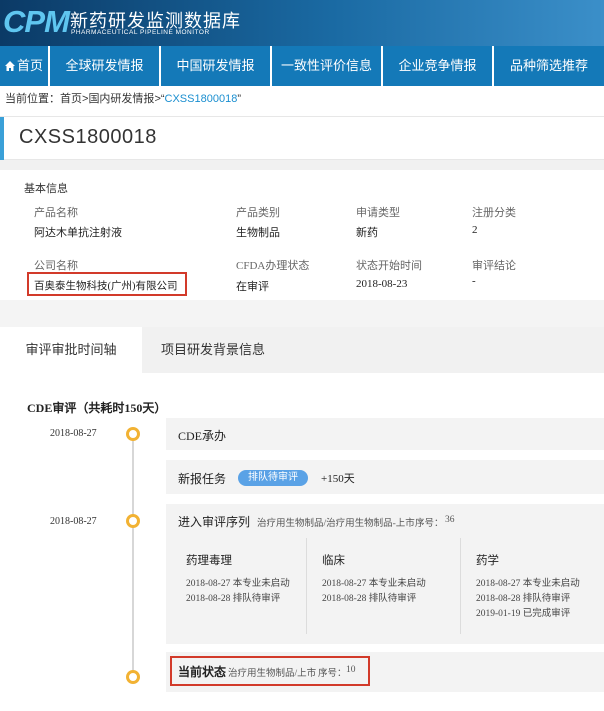 This screenshot has height=711, width=604. What do you see at coordinates (88, 137) in the screenshot?
I see `page-title: CXSS1800018` at bounding box center [88, 137].